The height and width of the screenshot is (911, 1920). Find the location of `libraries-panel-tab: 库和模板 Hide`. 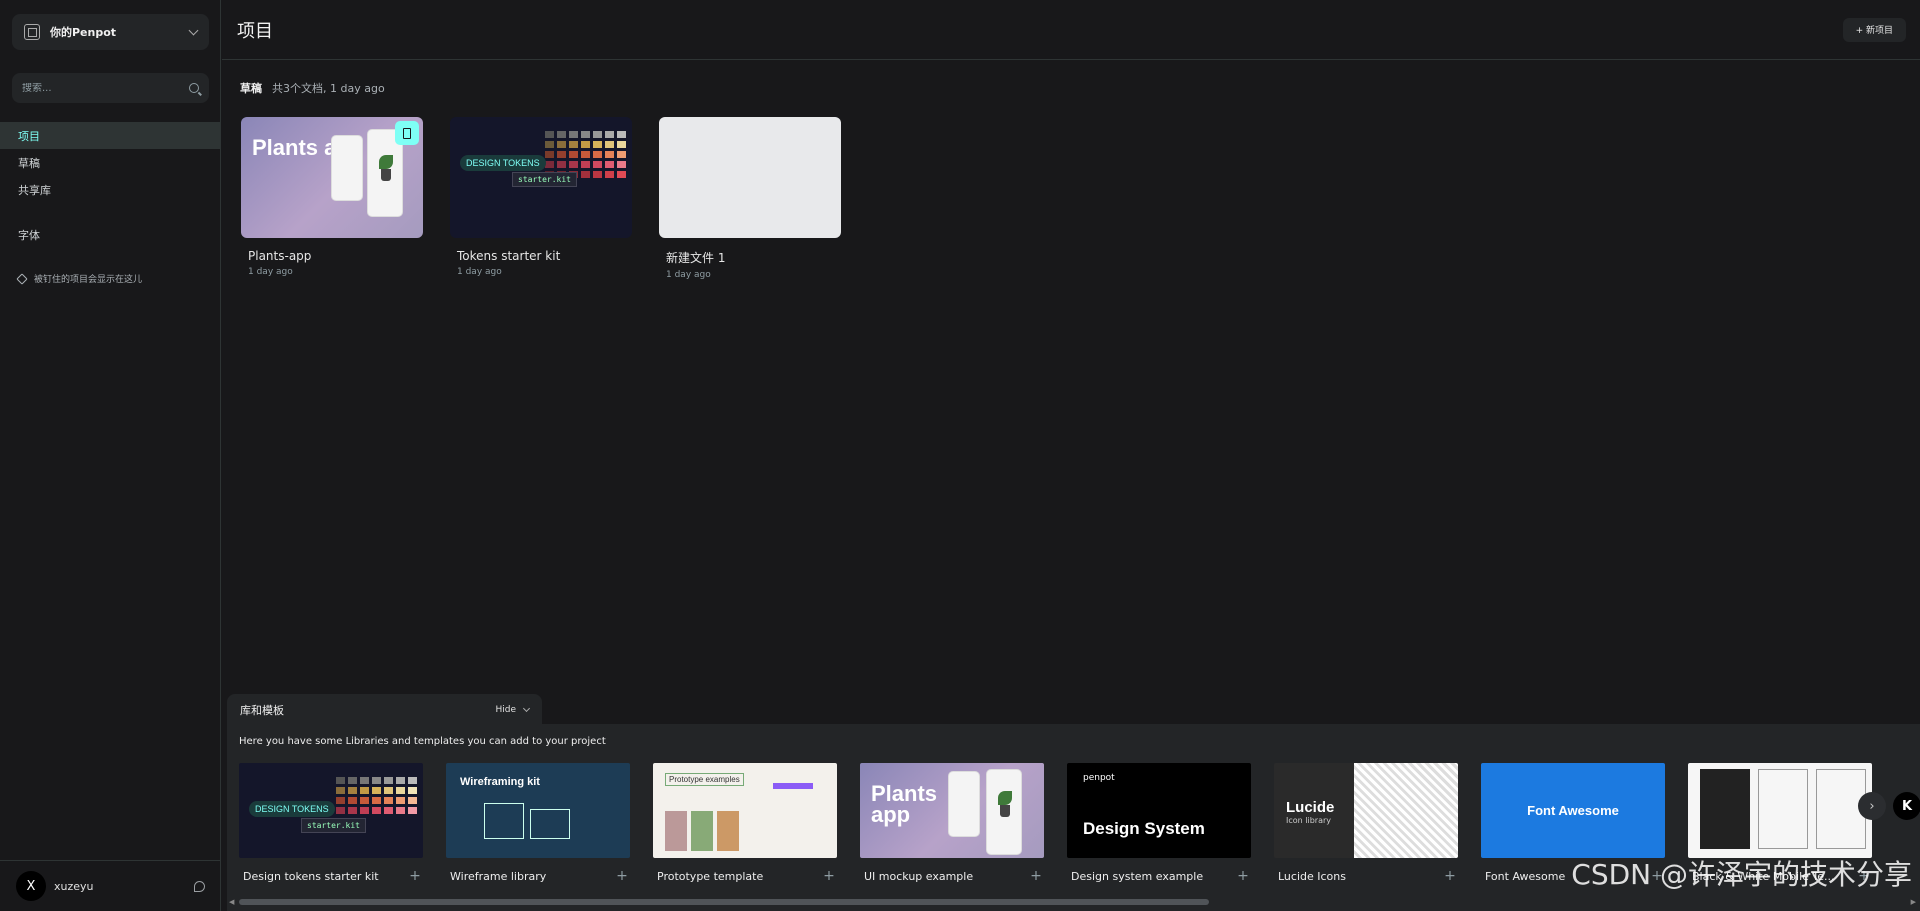

libraries-panel-tab: 库和模板 Hide is located at coordinates (384, 710).